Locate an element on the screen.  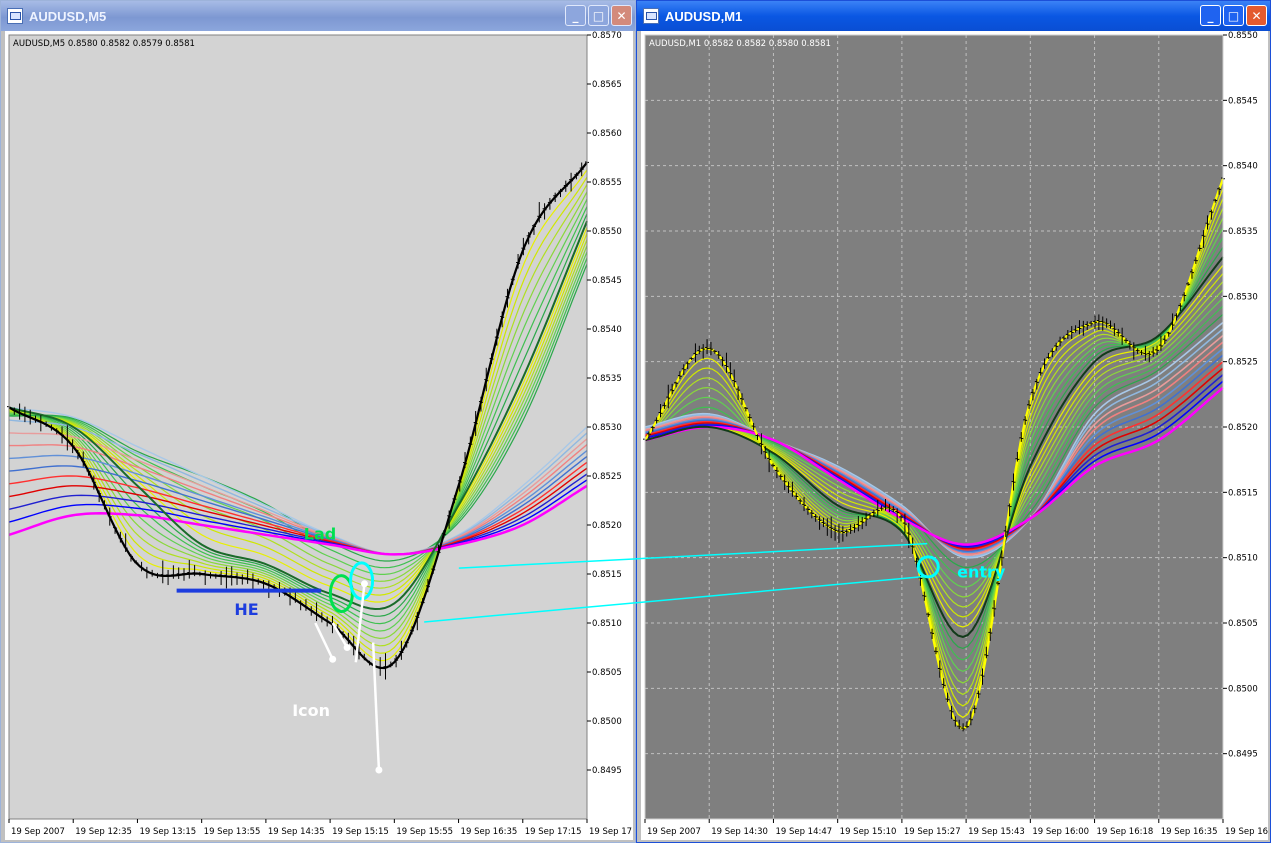
x-tick-label: 19 Sep 17:5 is located at coordinates (611, 832).